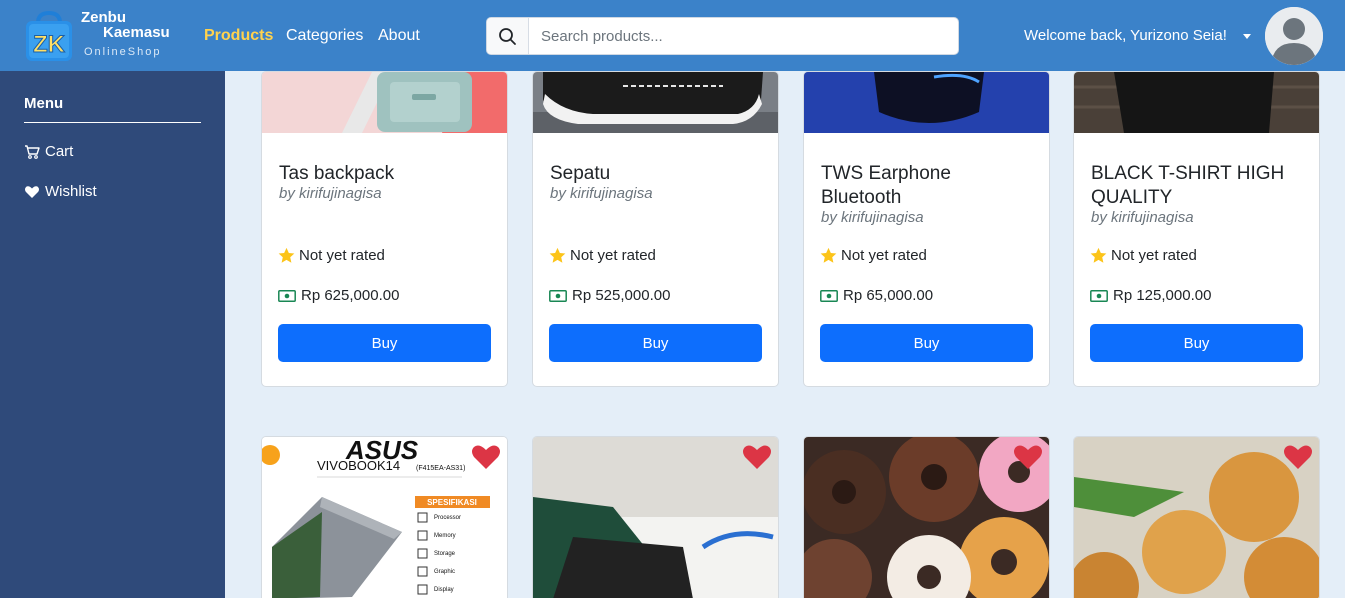 The width and height of the screenshot is (1345, 598). What do you see at coordinates (609, 295) in the screenshot?
I see `product-price: Rp 525,000.00` at bounding box center [609, 295].